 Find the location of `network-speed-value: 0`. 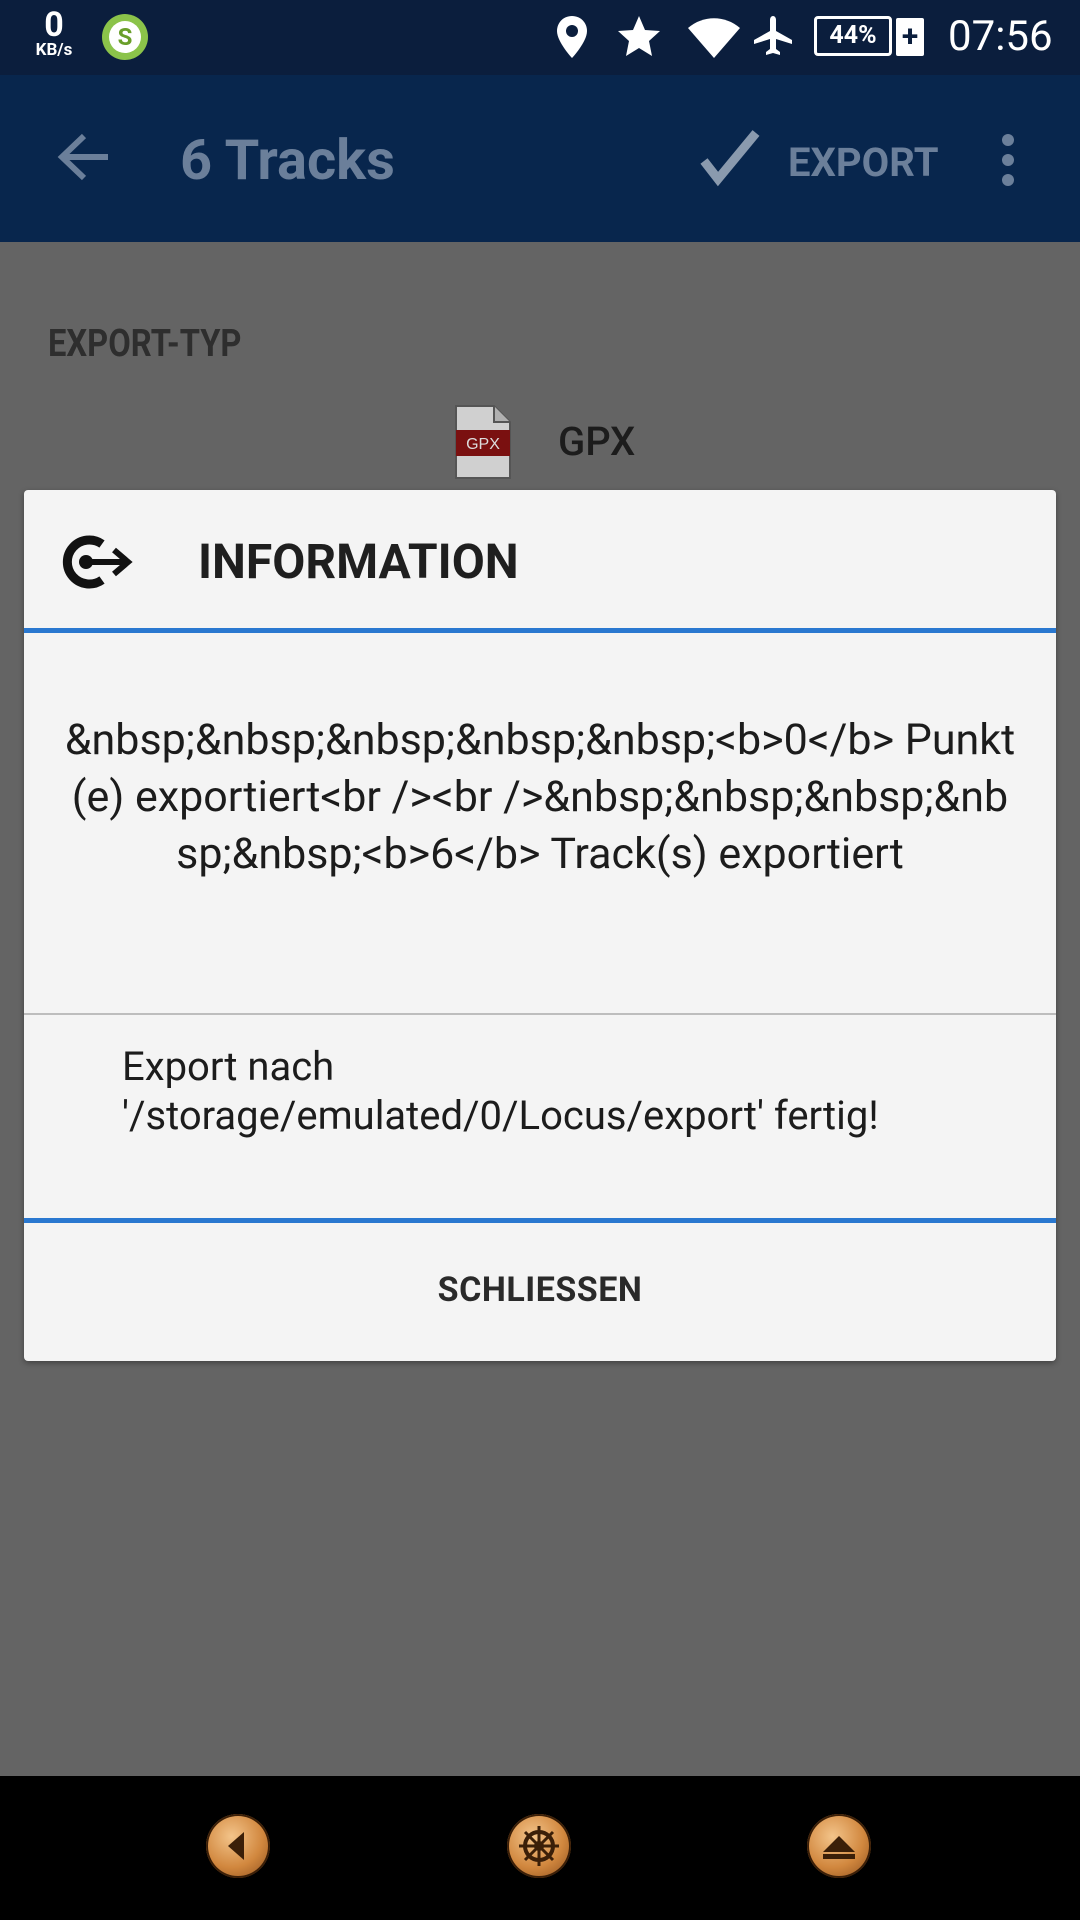

network-speed-value: 0 is located at coordinates (54, 25).